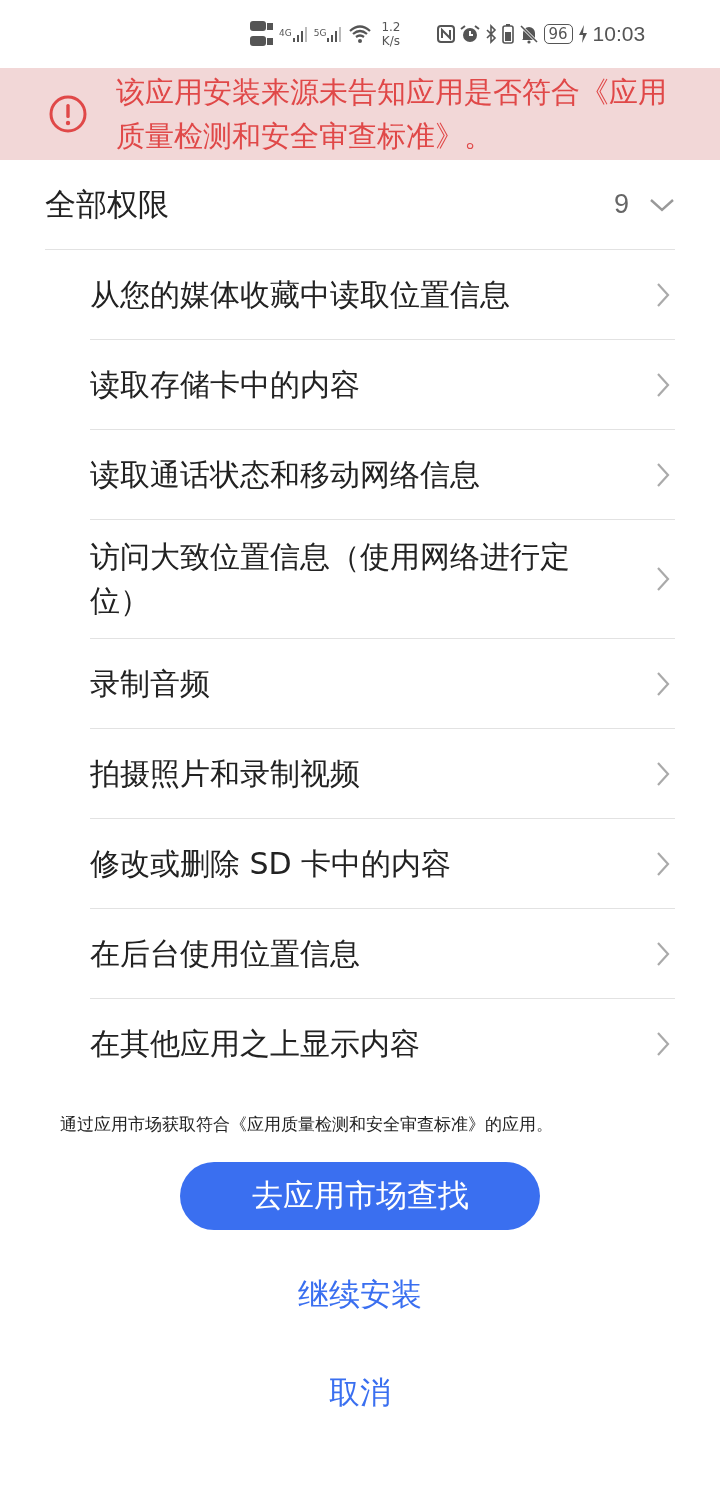 This screenshot has height=1485, width=720. I want to click on permission-item: 读取存储卡中的内容, so click(382, 385).